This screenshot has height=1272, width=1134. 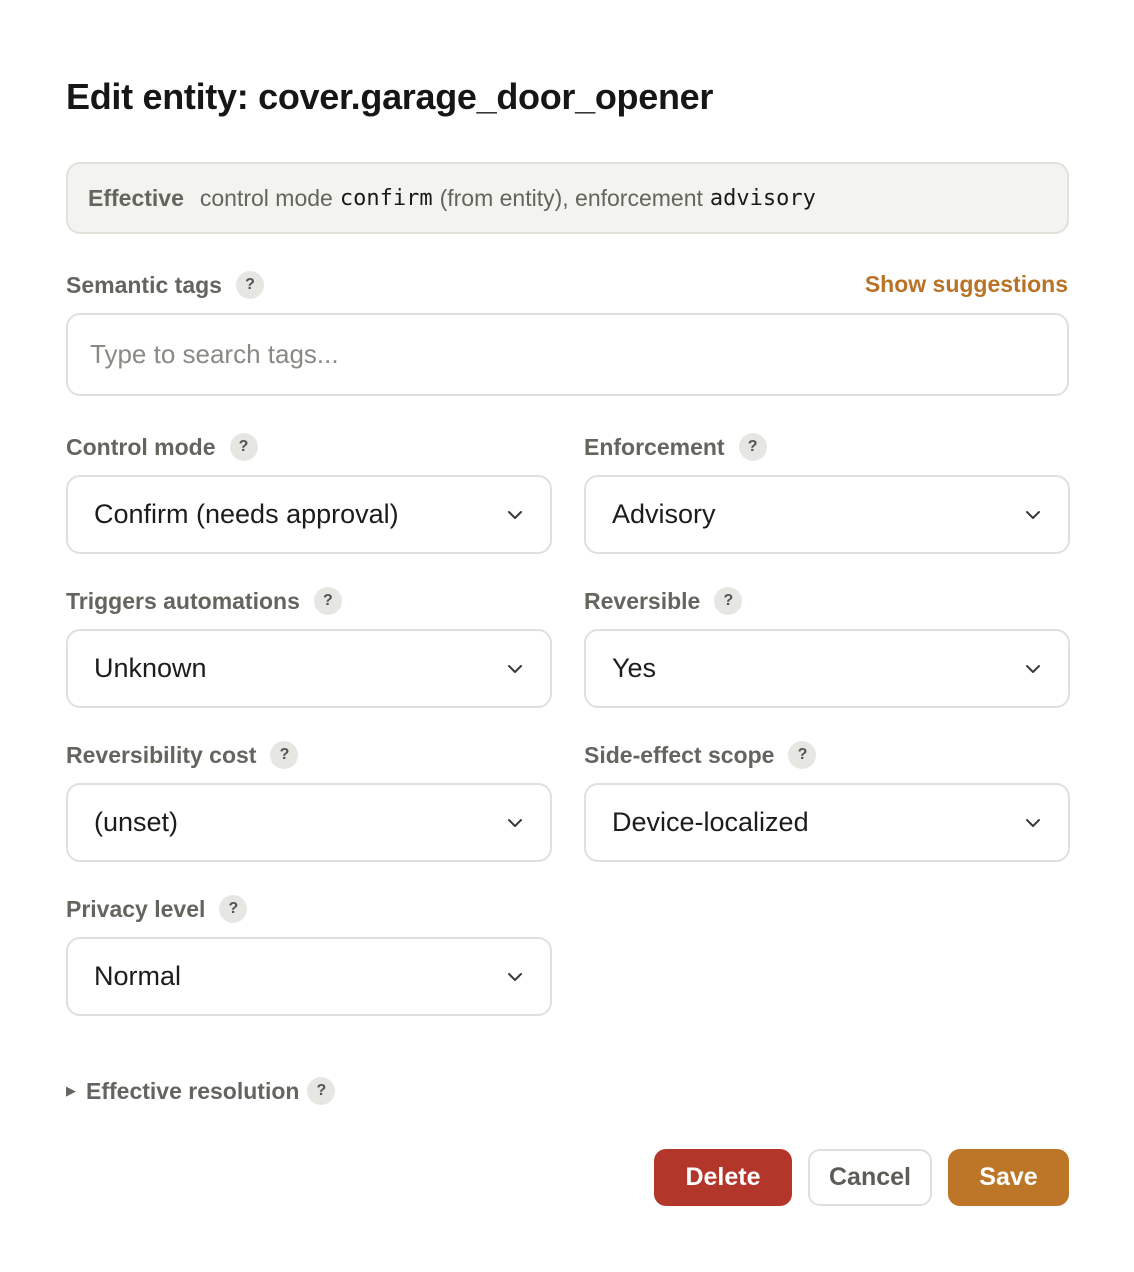 I want to click on reversible-value: Yes, so click(x=634, y=668).